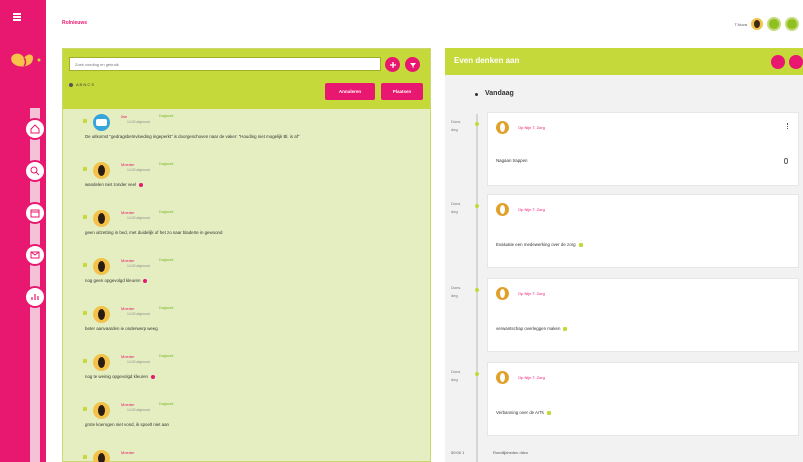 The height and width of the screenshot is (462, 803). What do you see at coordinates (35, 255) in the screenshot?
I see `sidebar-item-mail` at bounding box center [35, 255].